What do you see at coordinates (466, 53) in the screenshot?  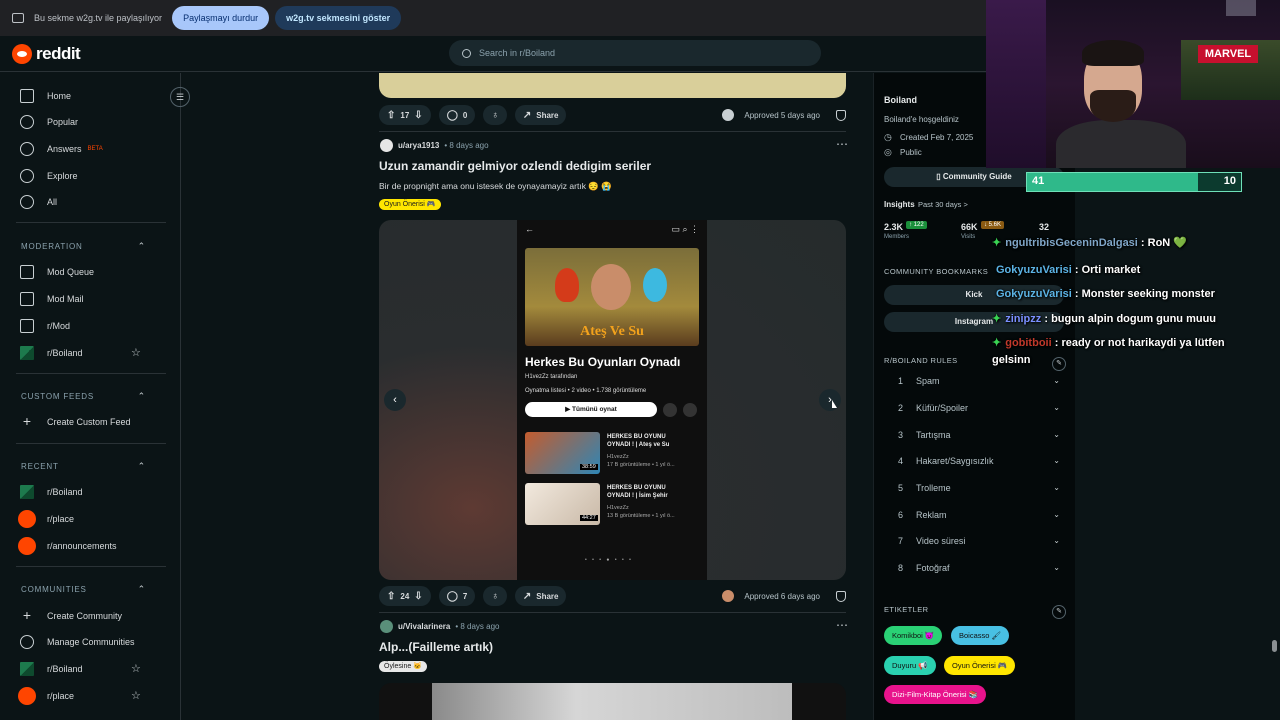 I see `search-icon` at bounding box center [466, 53].